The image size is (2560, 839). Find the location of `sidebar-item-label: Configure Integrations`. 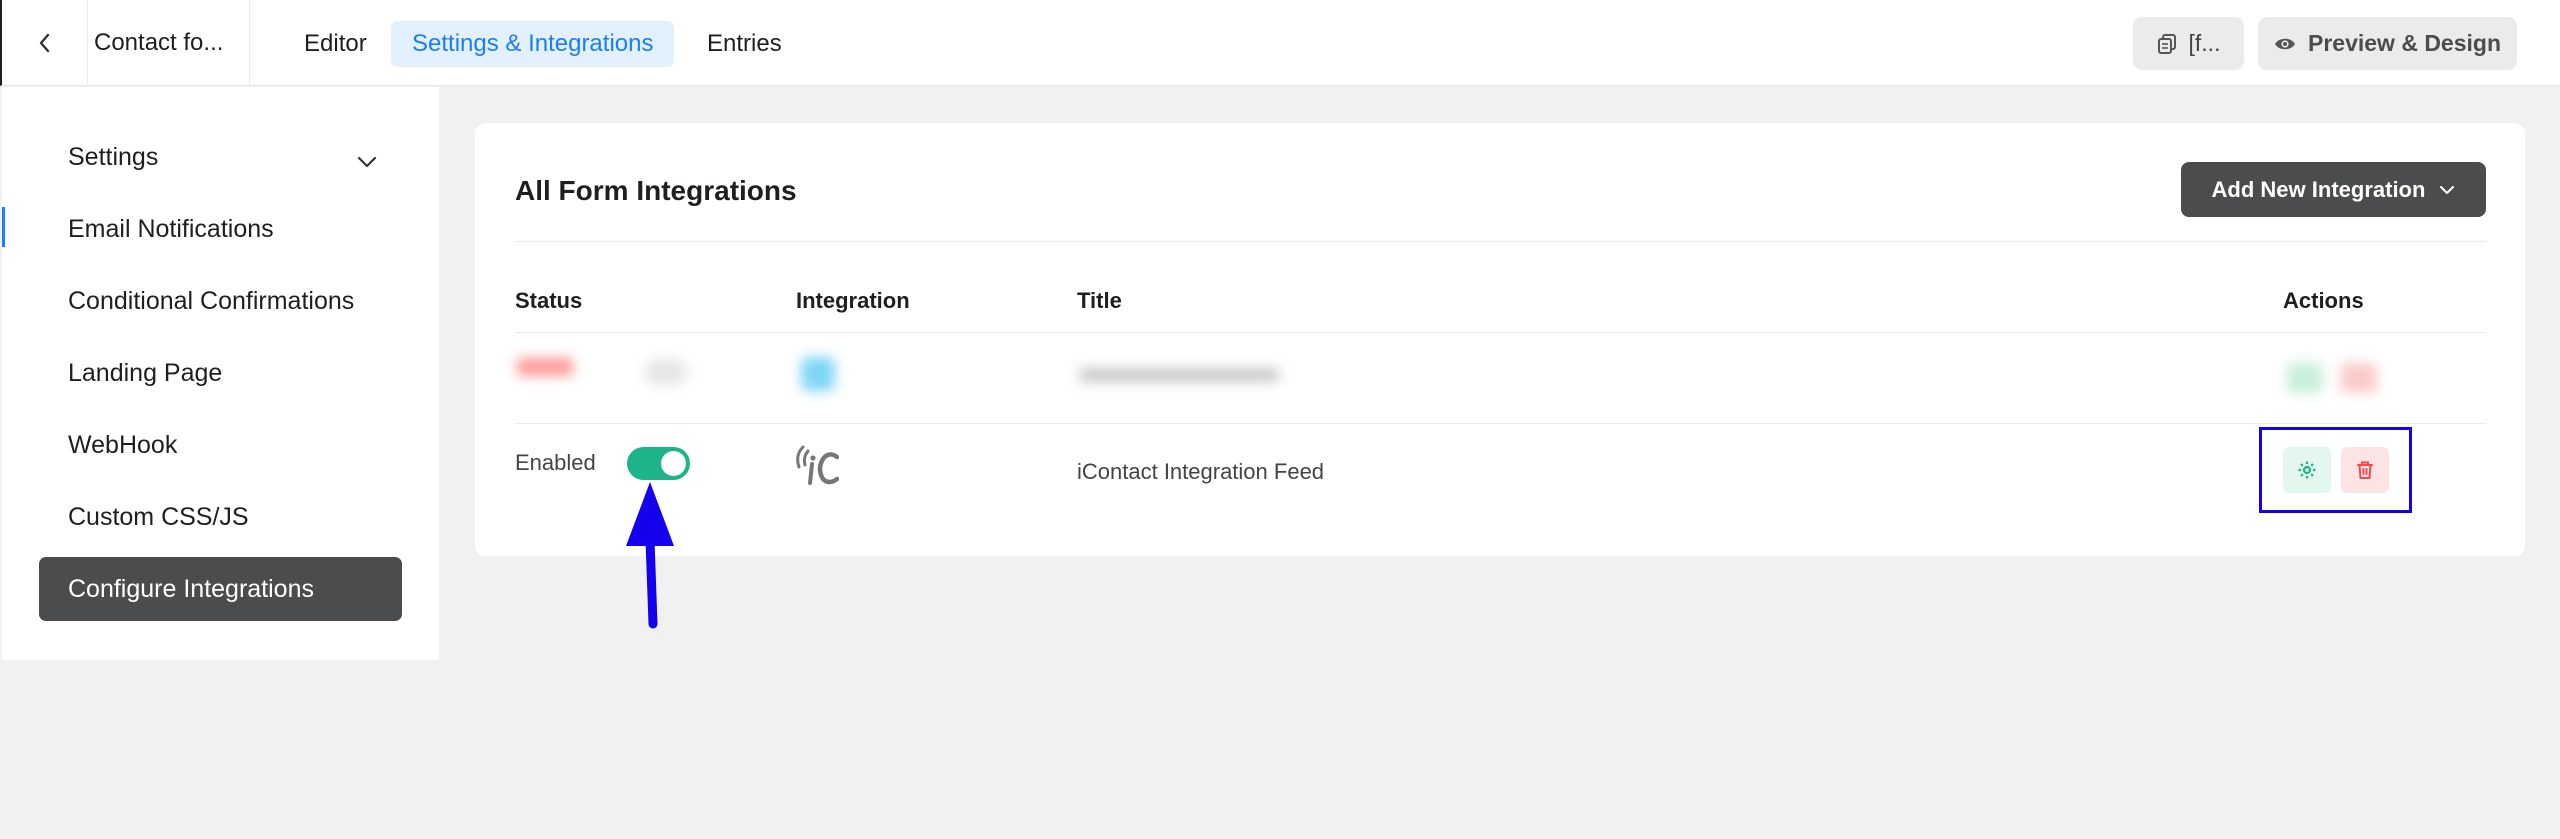

sidebar-item-label: Configure Integrations is located at coordinates (191, 588).